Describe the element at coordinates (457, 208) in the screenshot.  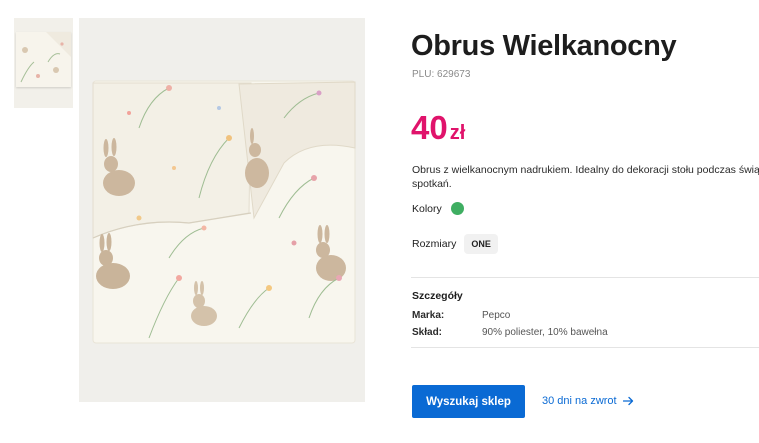
I see `color-swatch-green` at that location.